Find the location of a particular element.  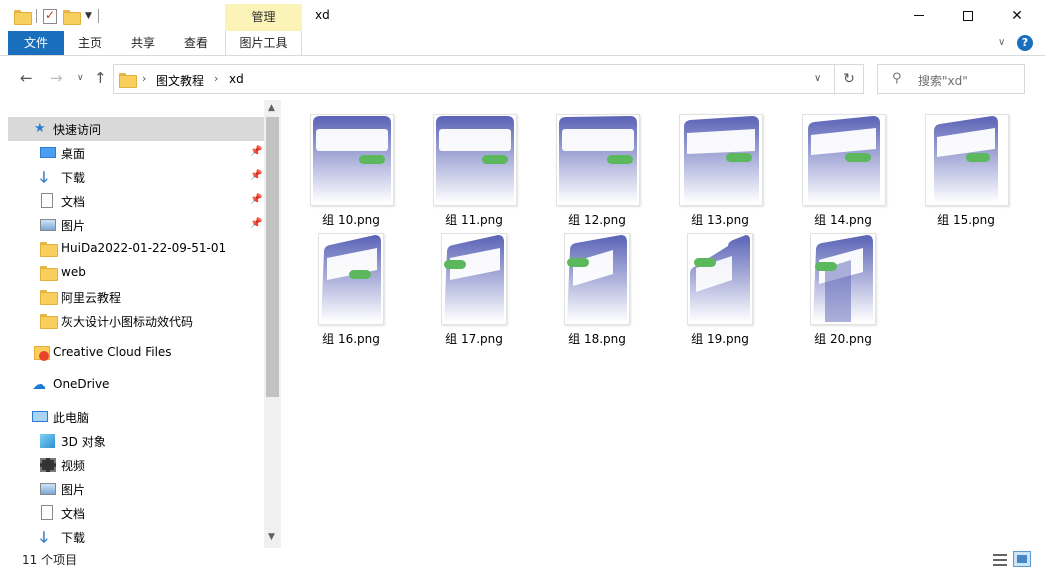

tab-view: 查看 is located at coordinates (196, 43).